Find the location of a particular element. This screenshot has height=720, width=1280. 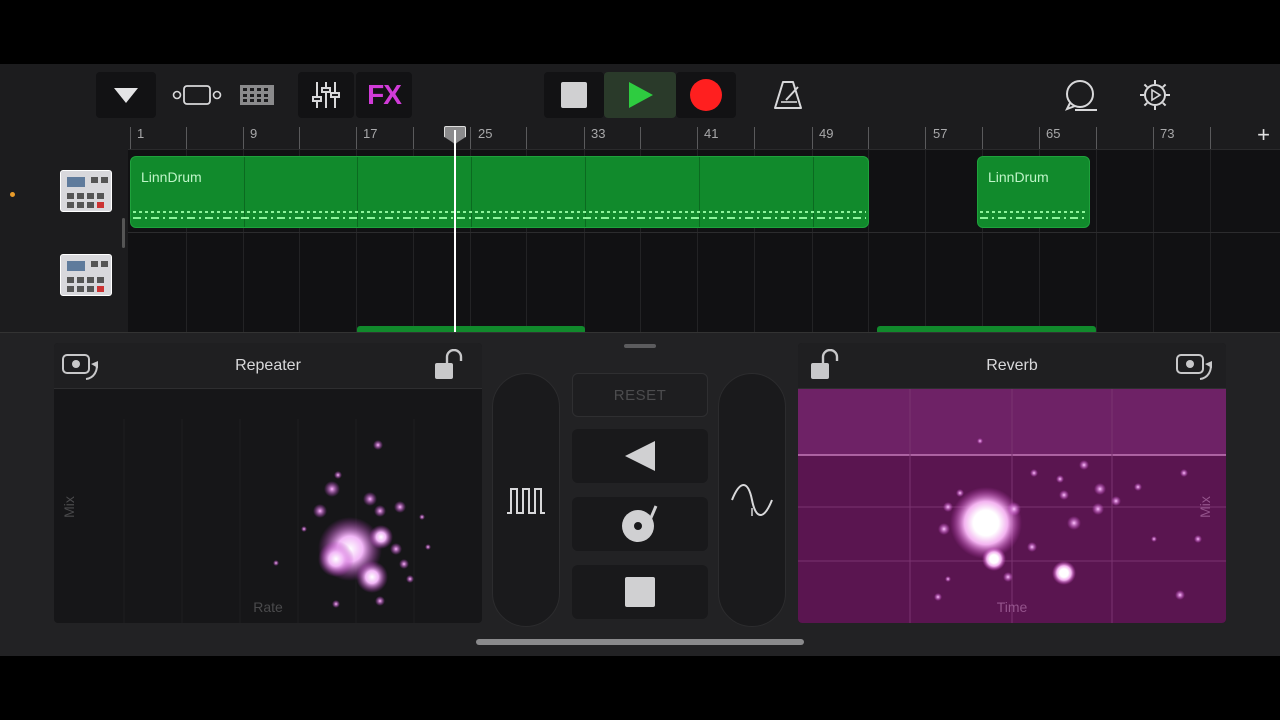

drum-region-1: LinnDrum is located at coordinates (499, 192).